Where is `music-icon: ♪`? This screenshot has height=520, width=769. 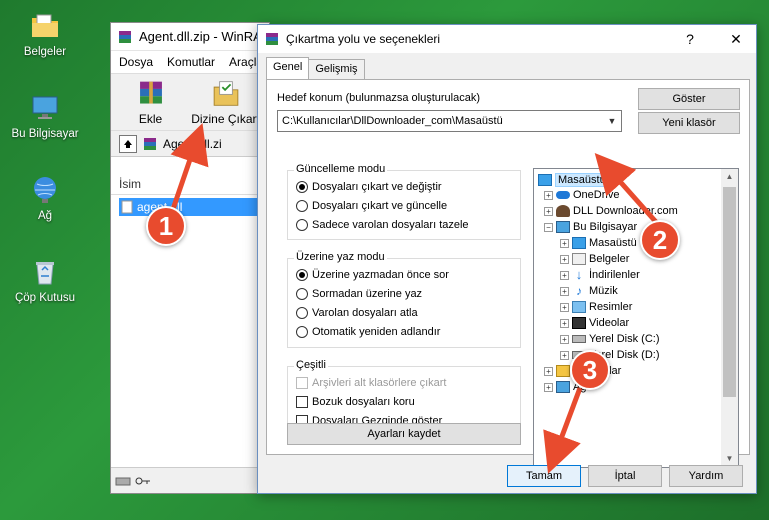 music-icon: ♪ is located at coordinates (579, 291).